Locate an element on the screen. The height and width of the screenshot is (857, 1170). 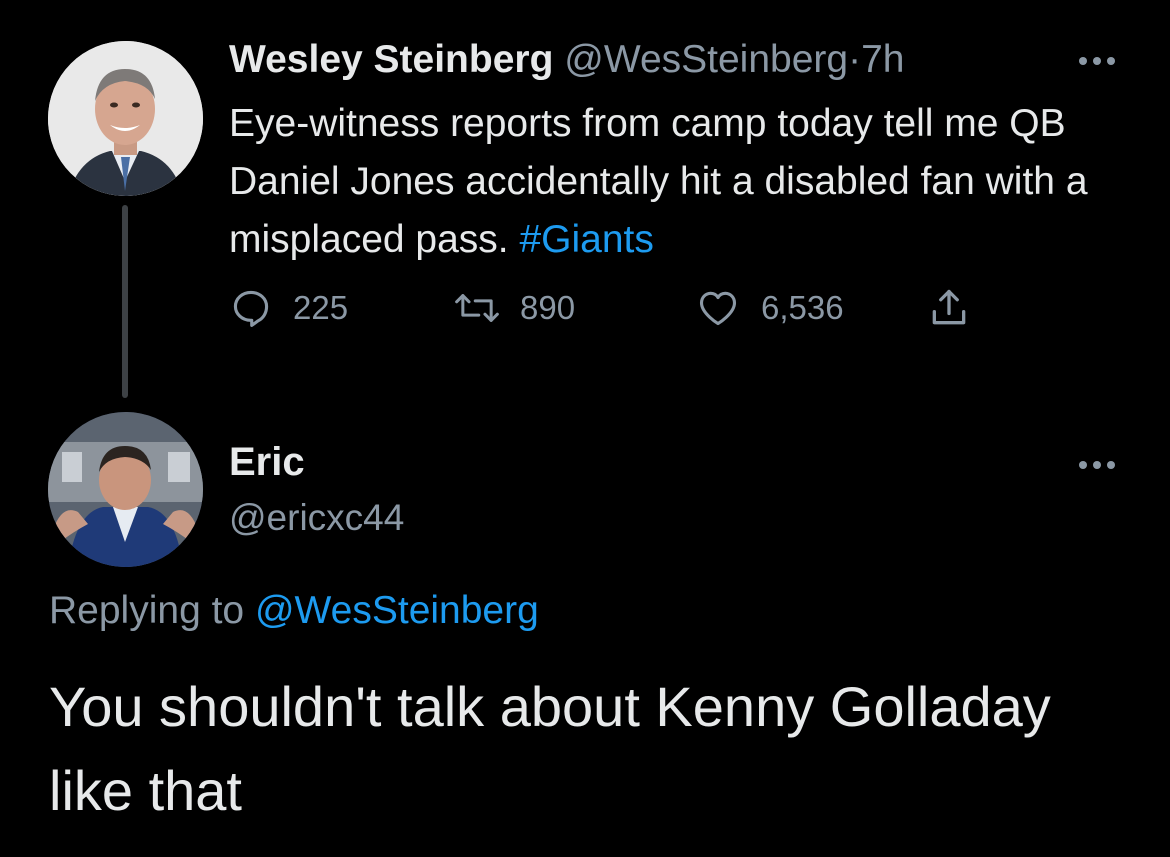
reply-count: 225 is located at coordinates (321, 307).